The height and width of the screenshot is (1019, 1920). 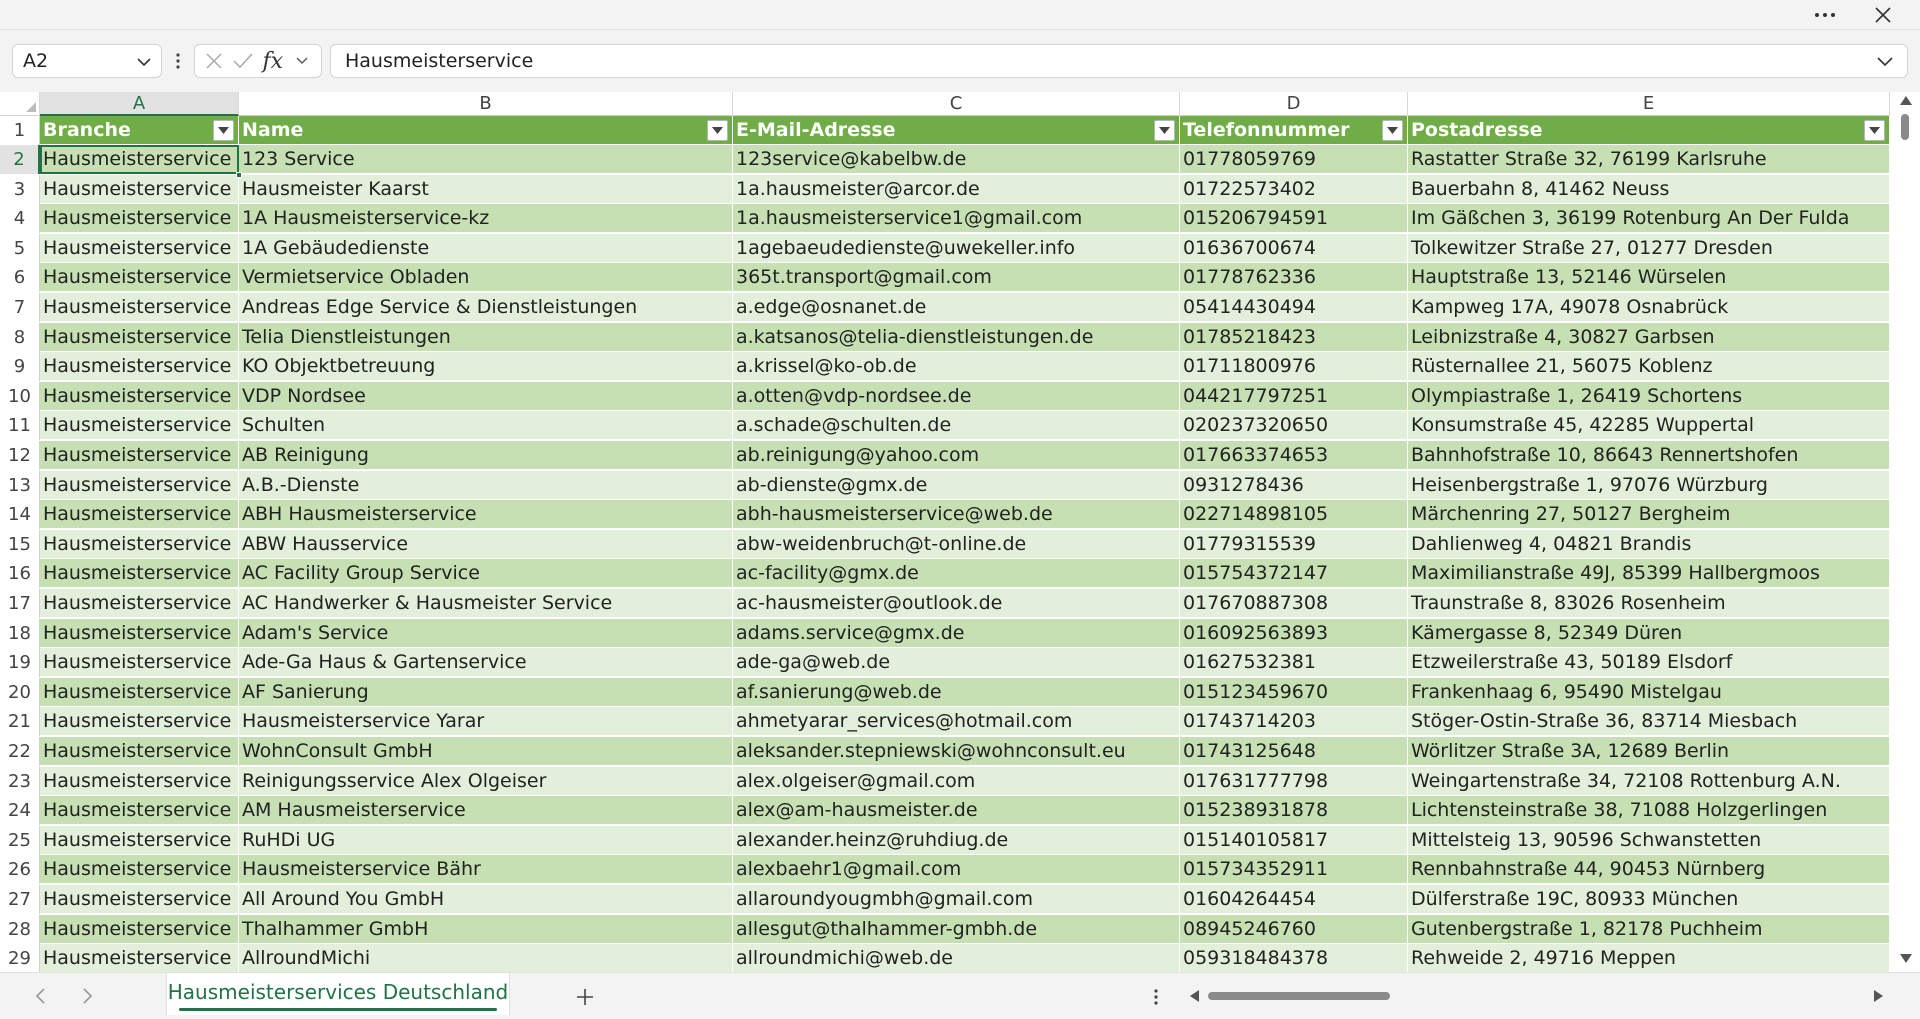 What do you see at coordinates (956, 278) in the screenshot?
I see `cell-email: 365t.transport@gmail.com` at bounding box center [956, 278].